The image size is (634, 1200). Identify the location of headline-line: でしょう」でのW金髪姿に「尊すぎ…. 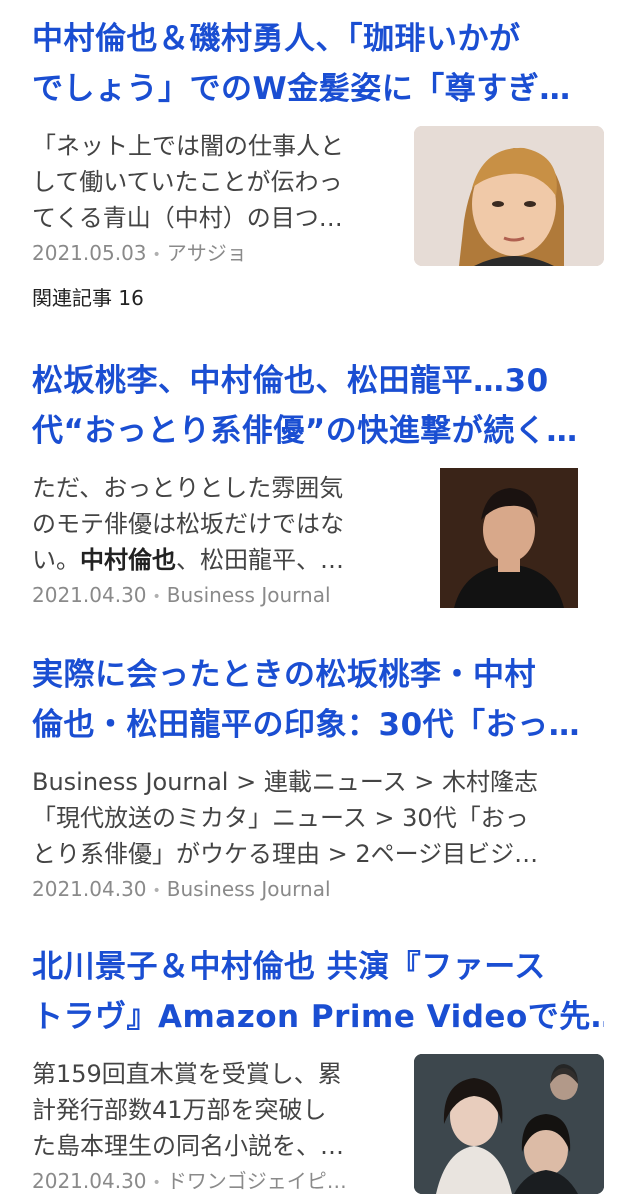
(301, 89).